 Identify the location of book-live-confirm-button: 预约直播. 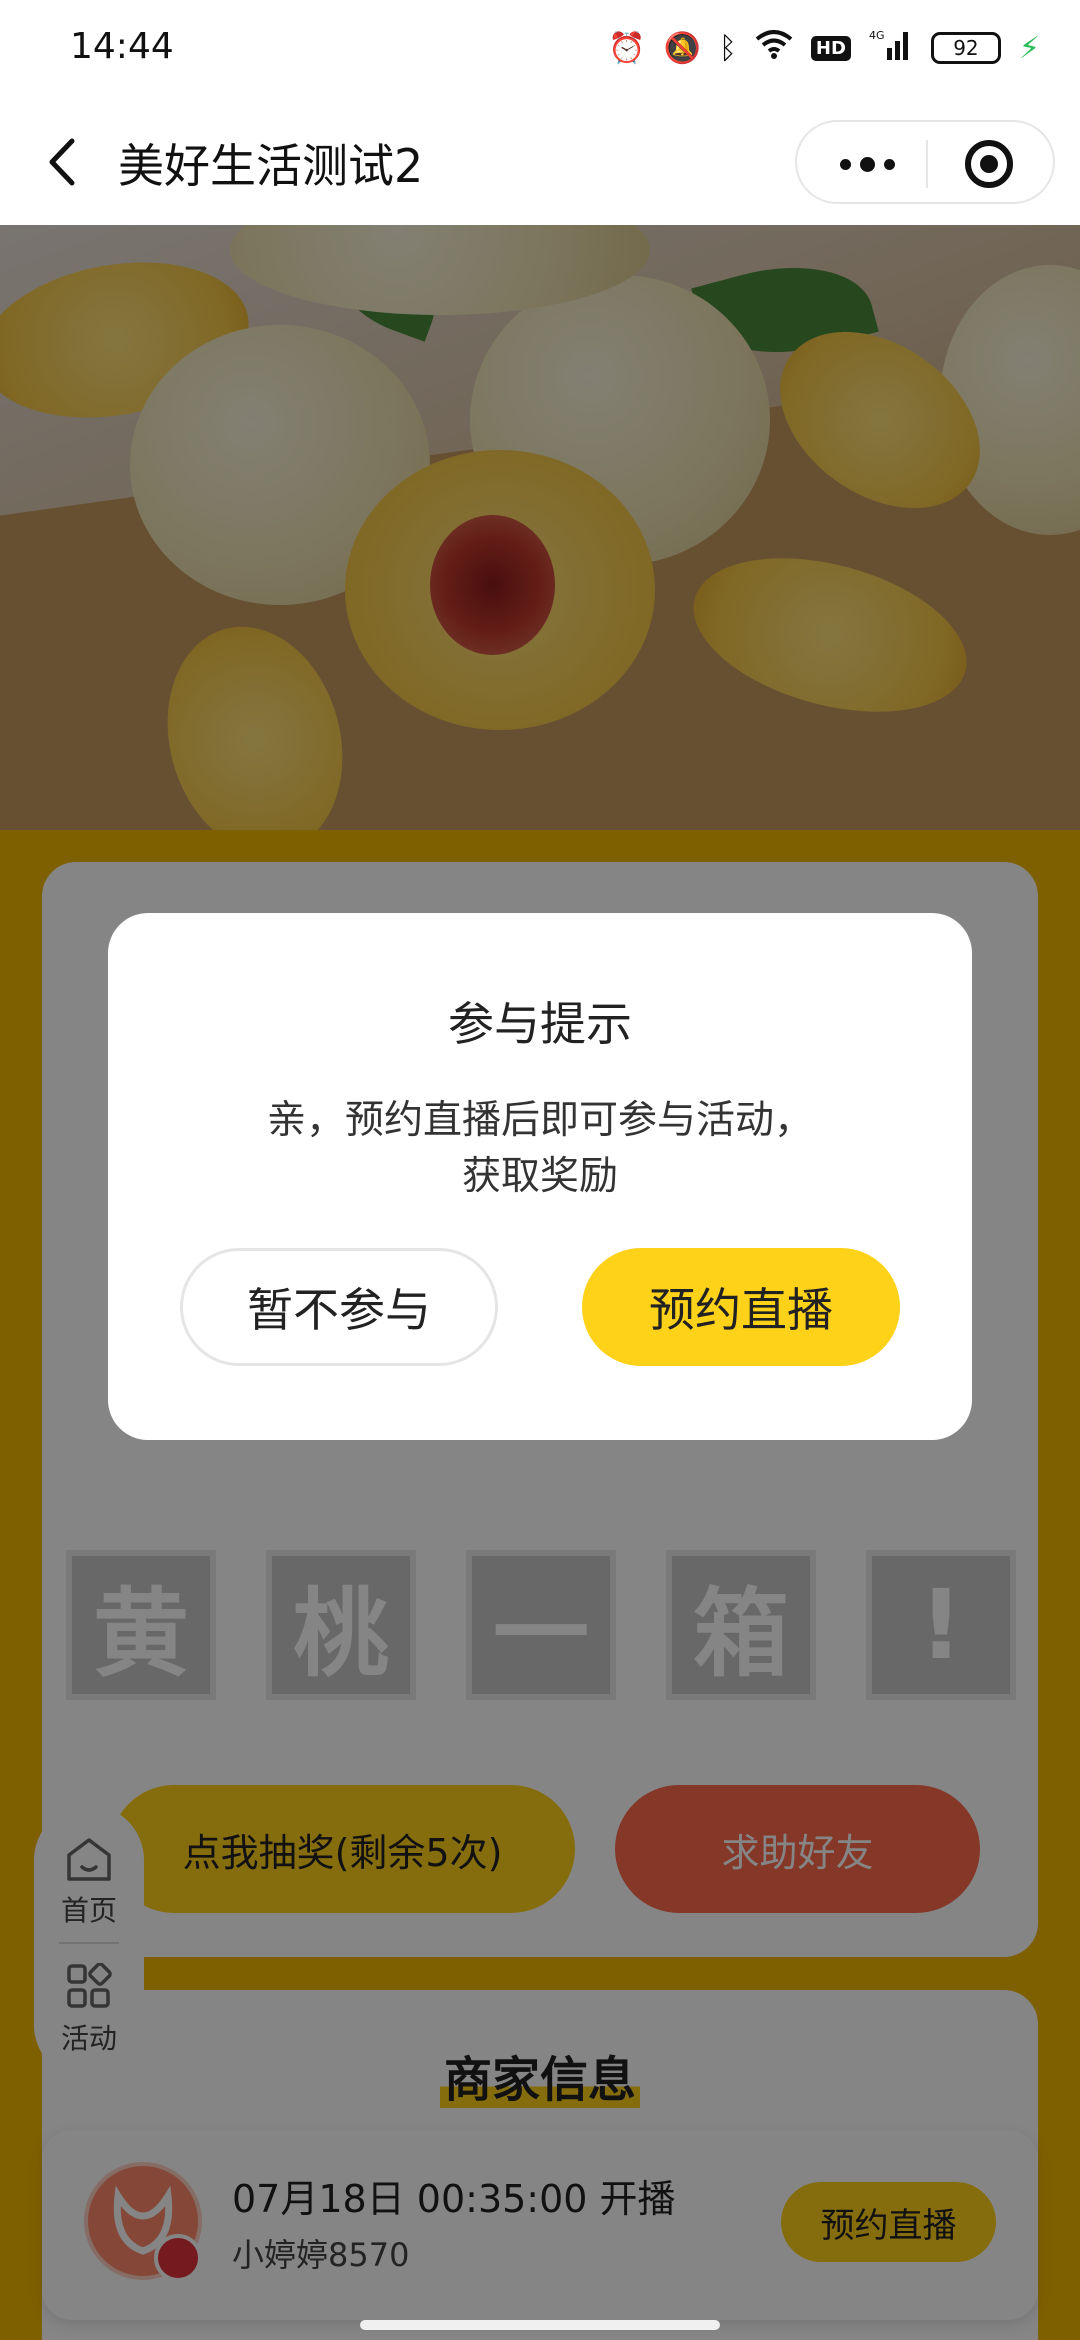
(741, 1307).